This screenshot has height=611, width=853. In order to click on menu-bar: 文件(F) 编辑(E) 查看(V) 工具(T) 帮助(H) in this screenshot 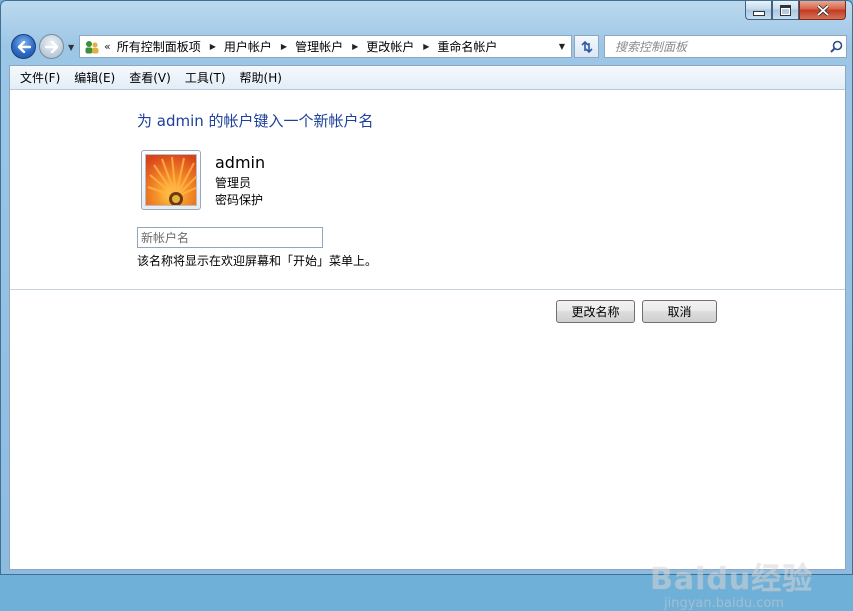, I will do `click(427, 78)`.